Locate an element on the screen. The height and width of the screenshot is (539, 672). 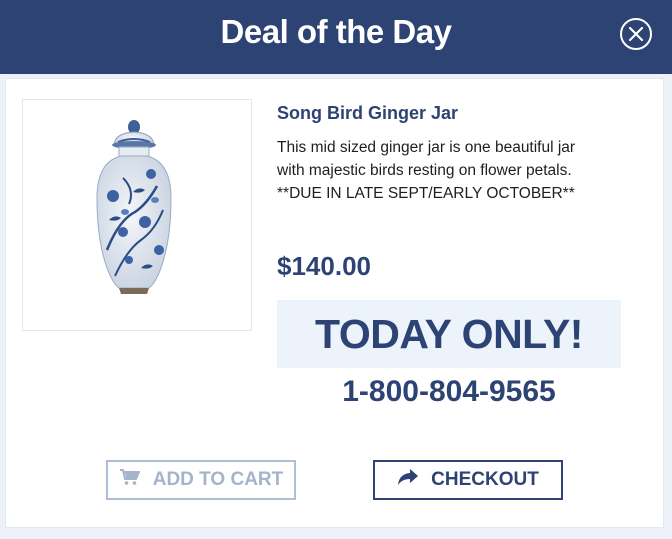
phone-number: 1-800-804-9565 is located at coordinates (449, 392).